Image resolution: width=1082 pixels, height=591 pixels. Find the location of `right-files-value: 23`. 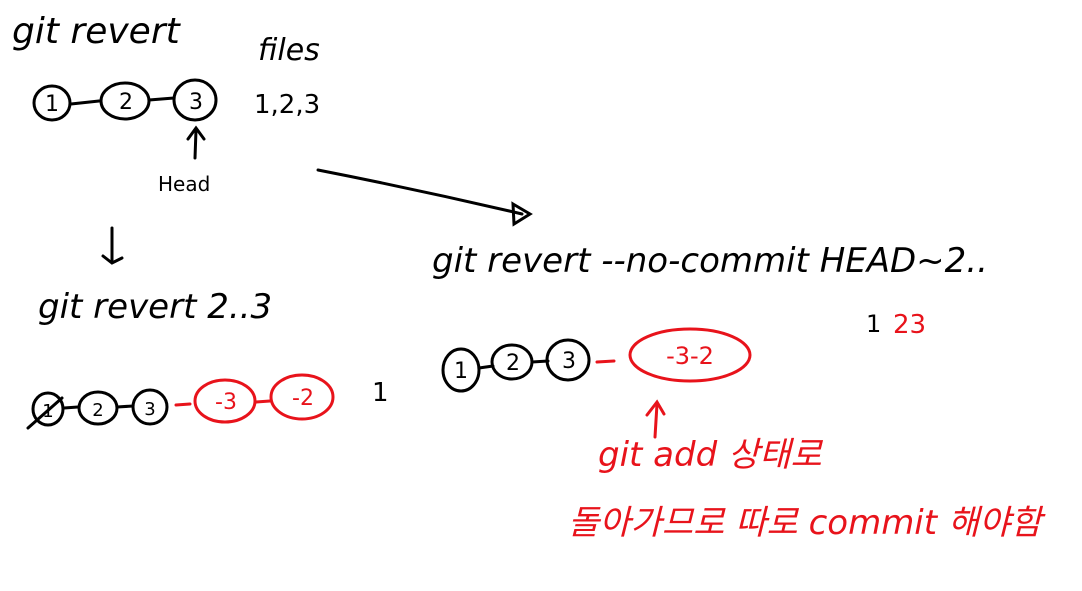

right-files-value: 23 is located at coordinates (910, 325).